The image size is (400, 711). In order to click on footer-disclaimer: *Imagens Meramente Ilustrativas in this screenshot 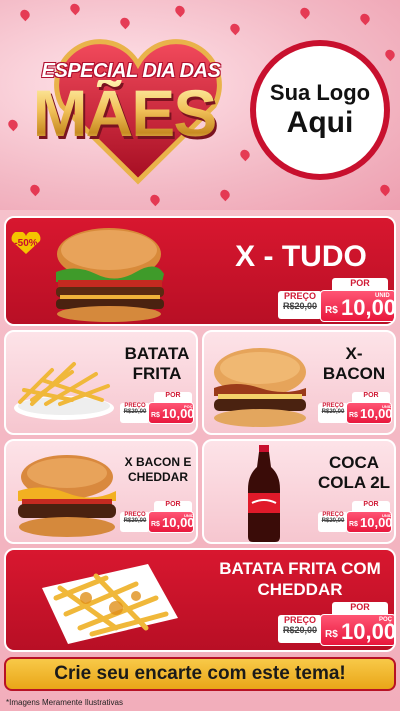, I will do `click(64, 702)`.